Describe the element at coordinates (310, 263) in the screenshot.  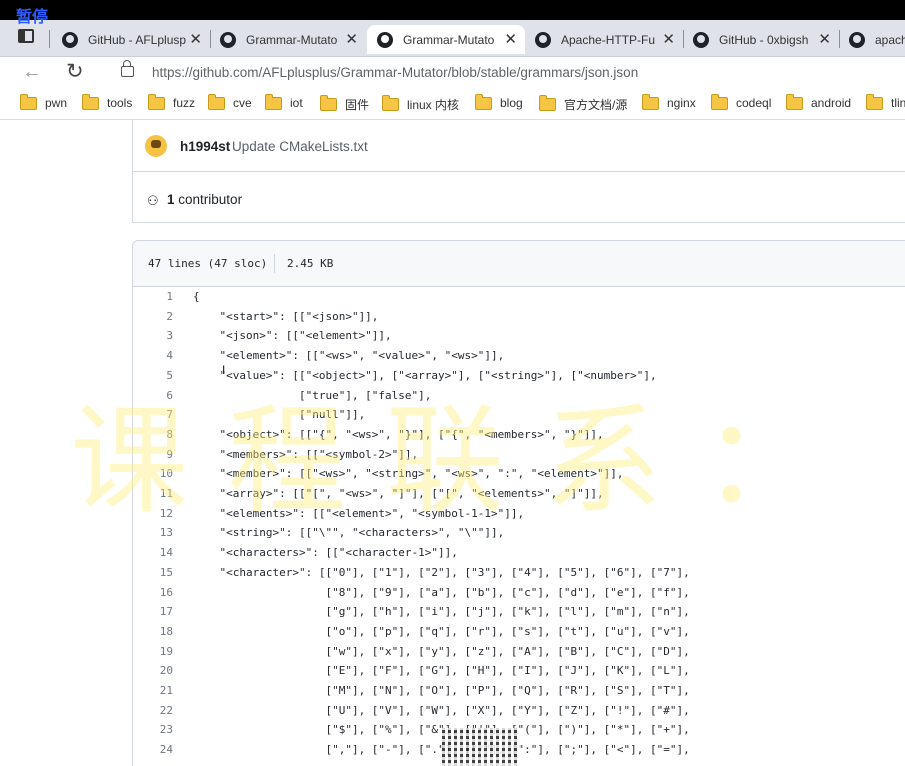
I see `file-size: 2.45 KB` at that location.